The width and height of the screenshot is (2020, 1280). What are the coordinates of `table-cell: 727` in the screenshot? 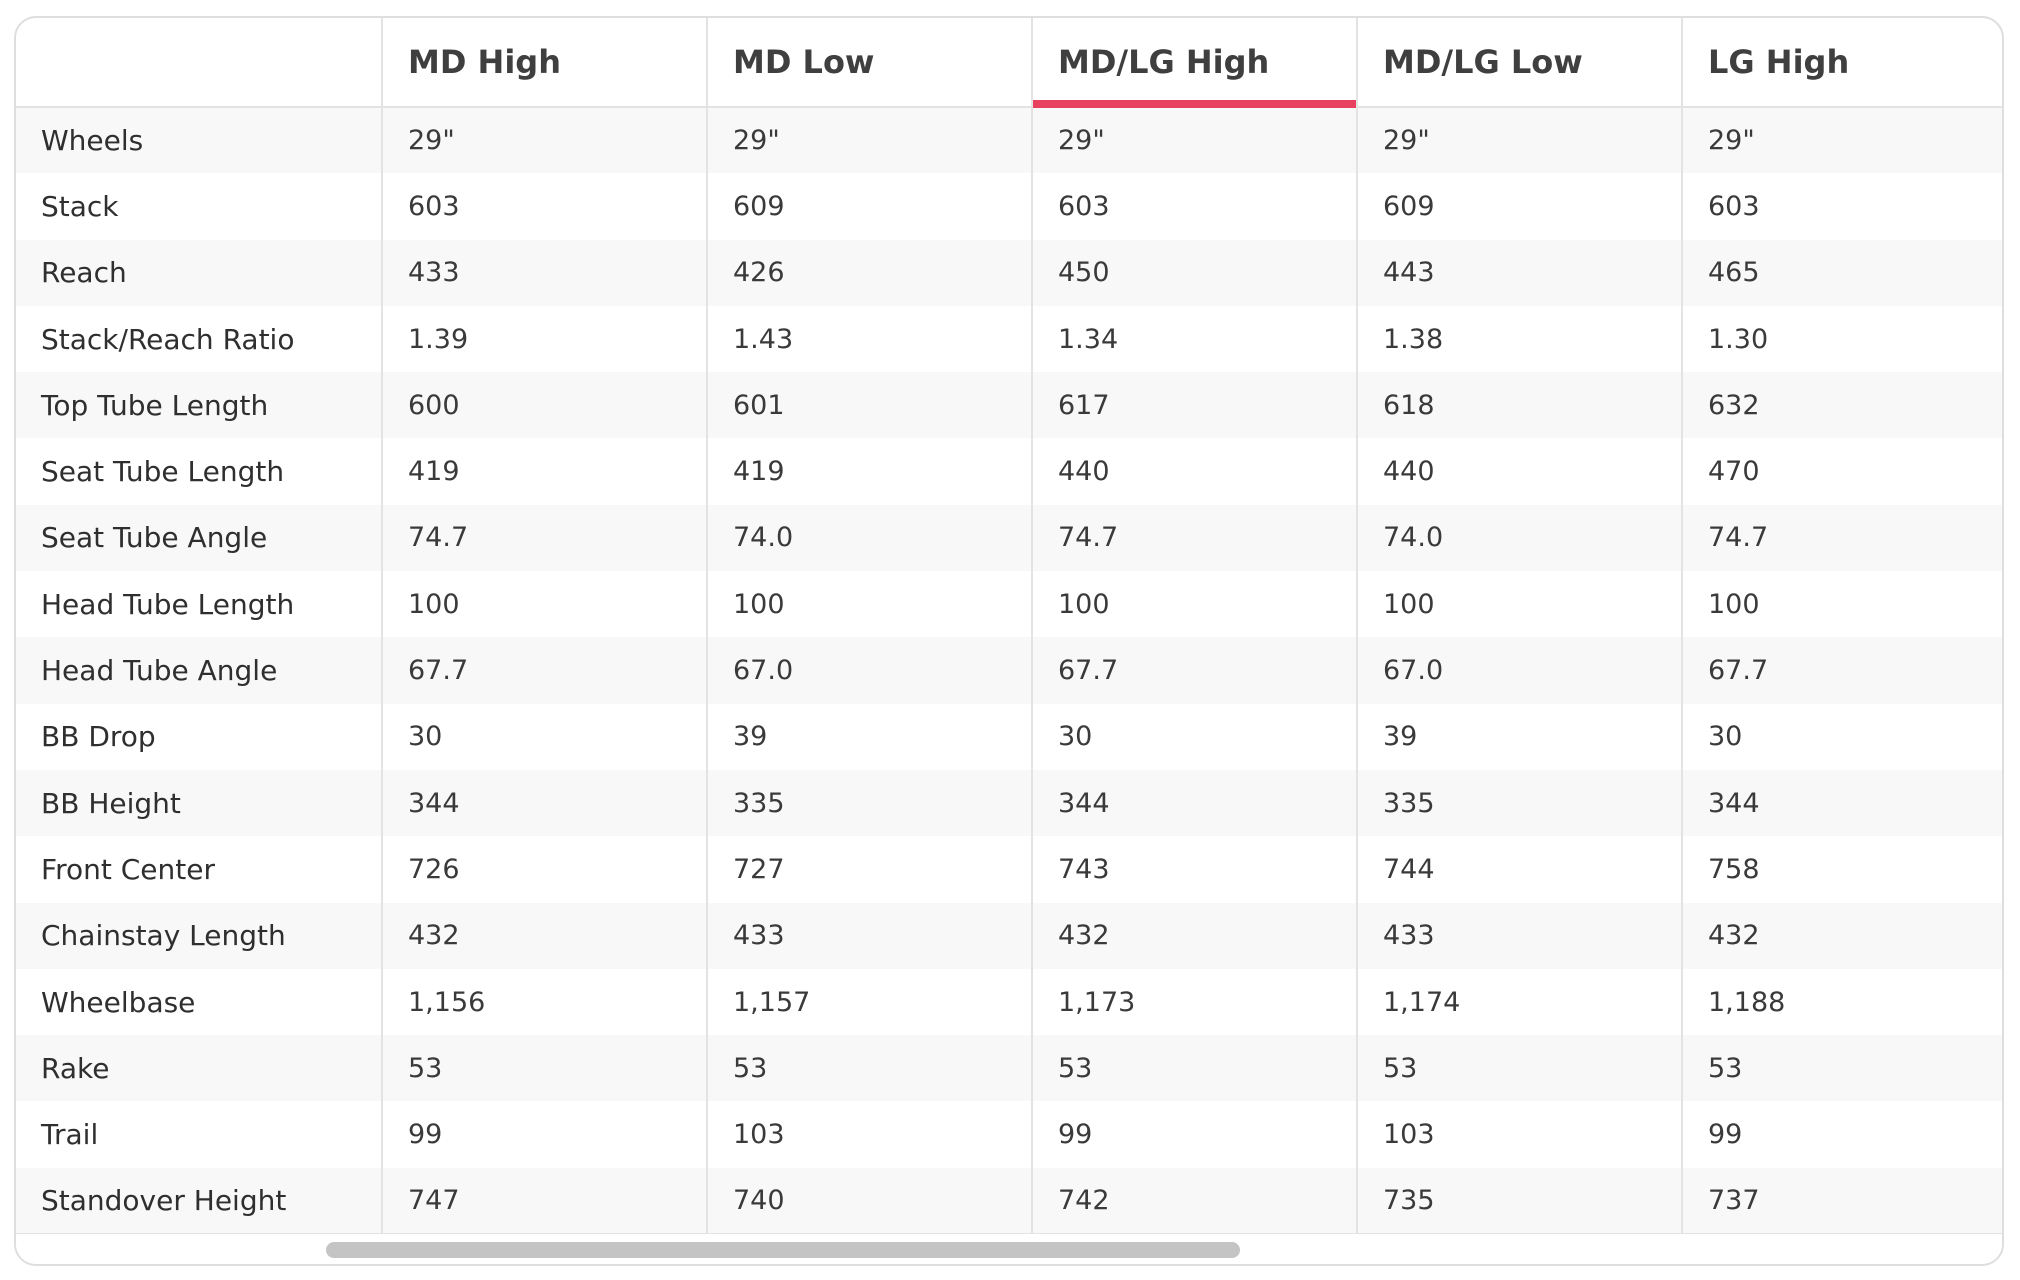 It's located at (869, 869).